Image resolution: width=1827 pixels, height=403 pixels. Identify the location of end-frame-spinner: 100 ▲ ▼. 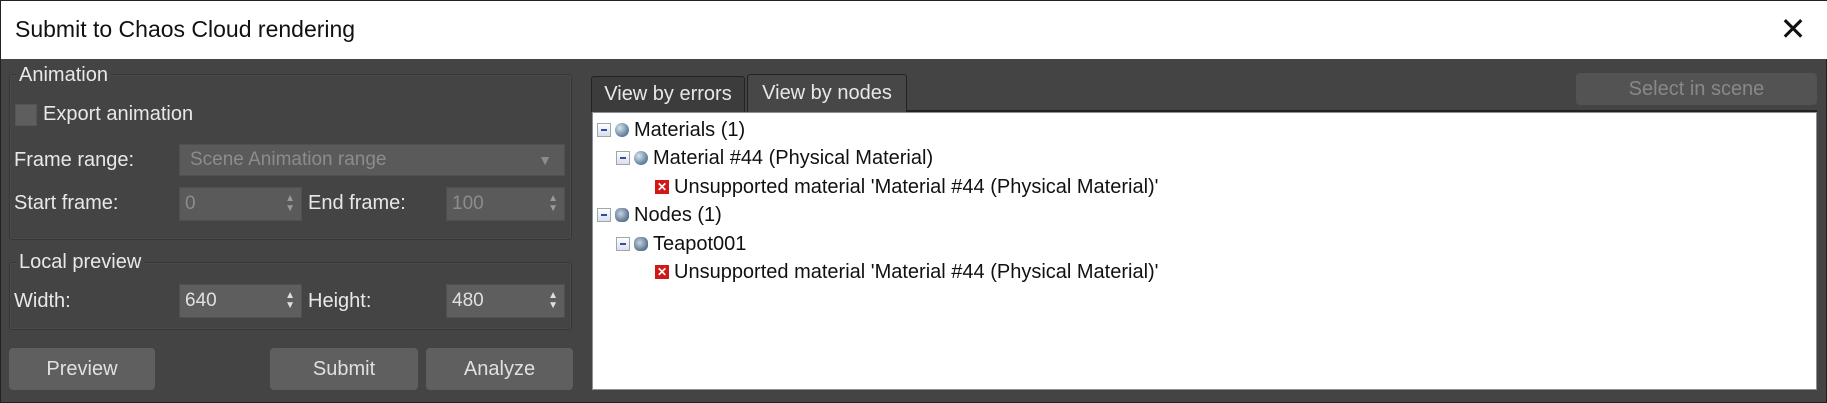
(505, 204).